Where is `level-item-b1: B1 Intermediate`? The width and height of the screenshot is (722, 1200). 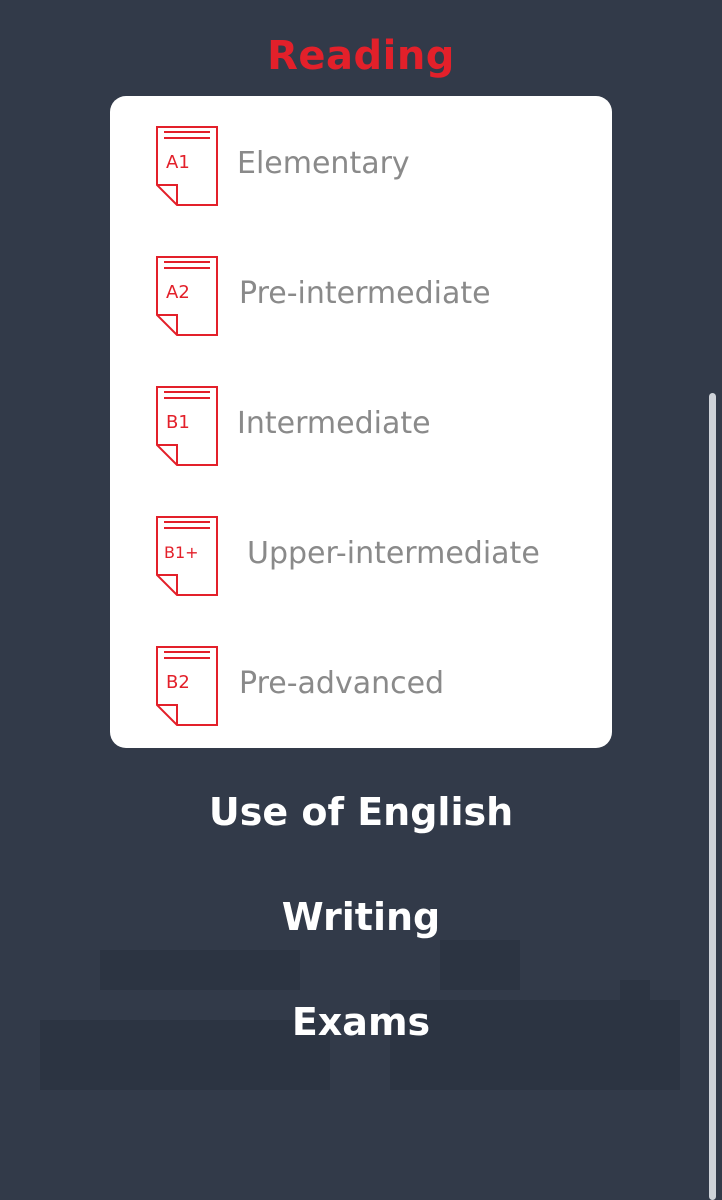
level-item-b1: B1 Intermediate is located at coordinates (374, 426).